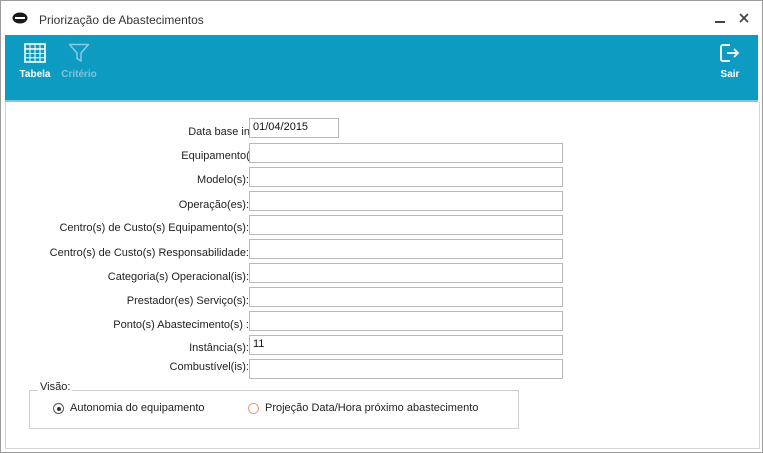 The height and width of the screenshot is (453, 763). Describe the element at coordinates (149, 253) in the screenshot. I see `cc-responsabilidade-label: Centro(s) de Custo(s) Responsabilidade:` at that location.